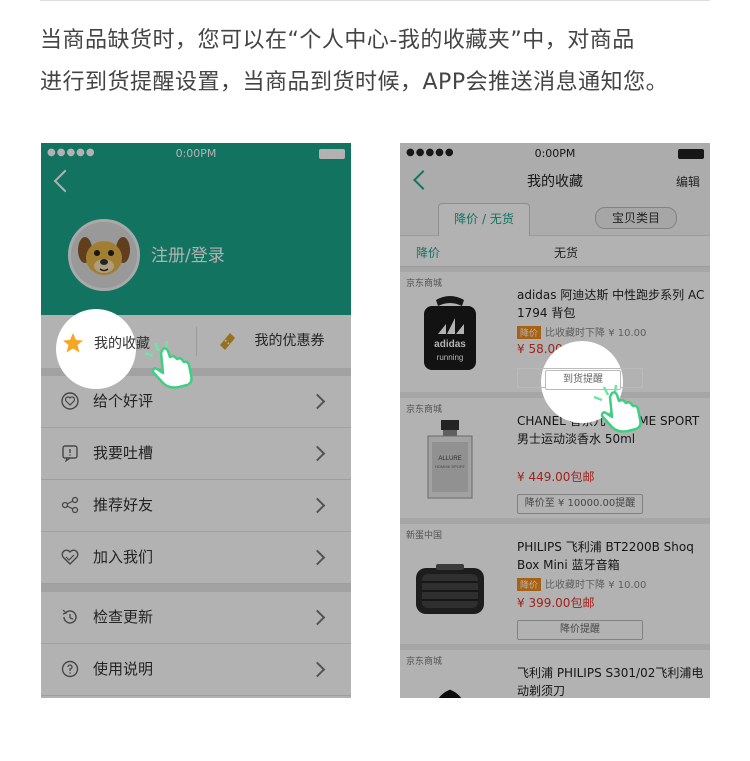  I want to click on product-image: adidas running, so click(450, 333).